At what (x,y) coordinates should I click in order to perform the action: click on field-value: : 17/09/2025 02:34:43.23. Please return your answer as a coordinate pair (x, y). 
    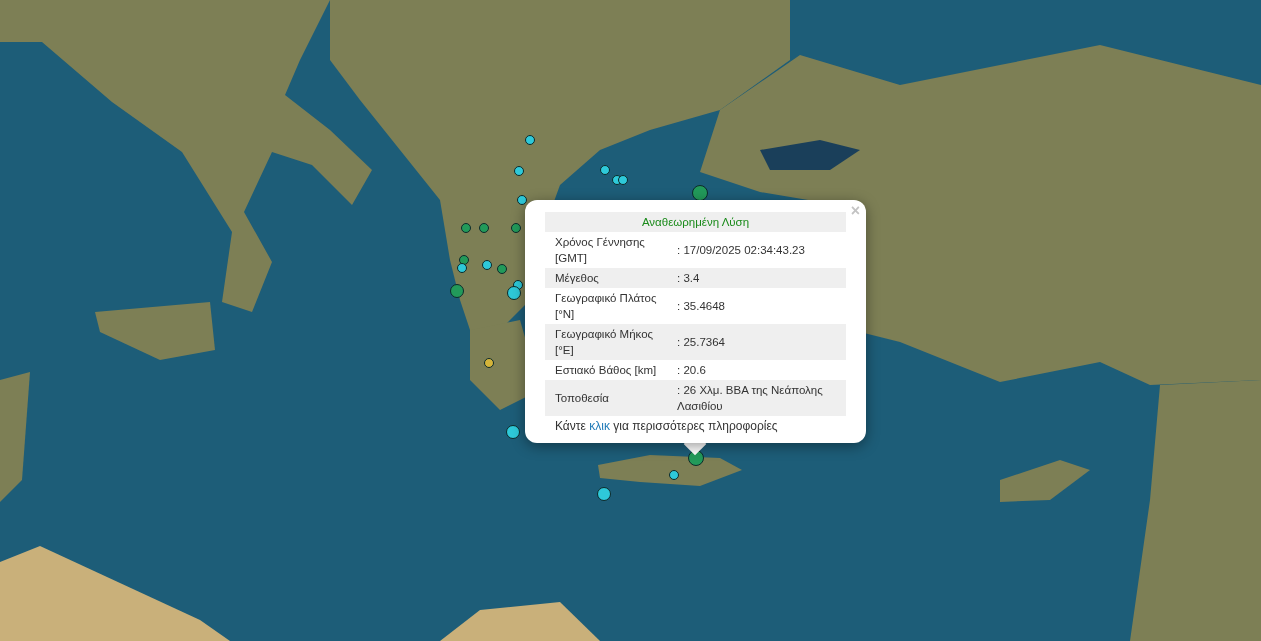
    Looking at the image, I should click on (761, 250).